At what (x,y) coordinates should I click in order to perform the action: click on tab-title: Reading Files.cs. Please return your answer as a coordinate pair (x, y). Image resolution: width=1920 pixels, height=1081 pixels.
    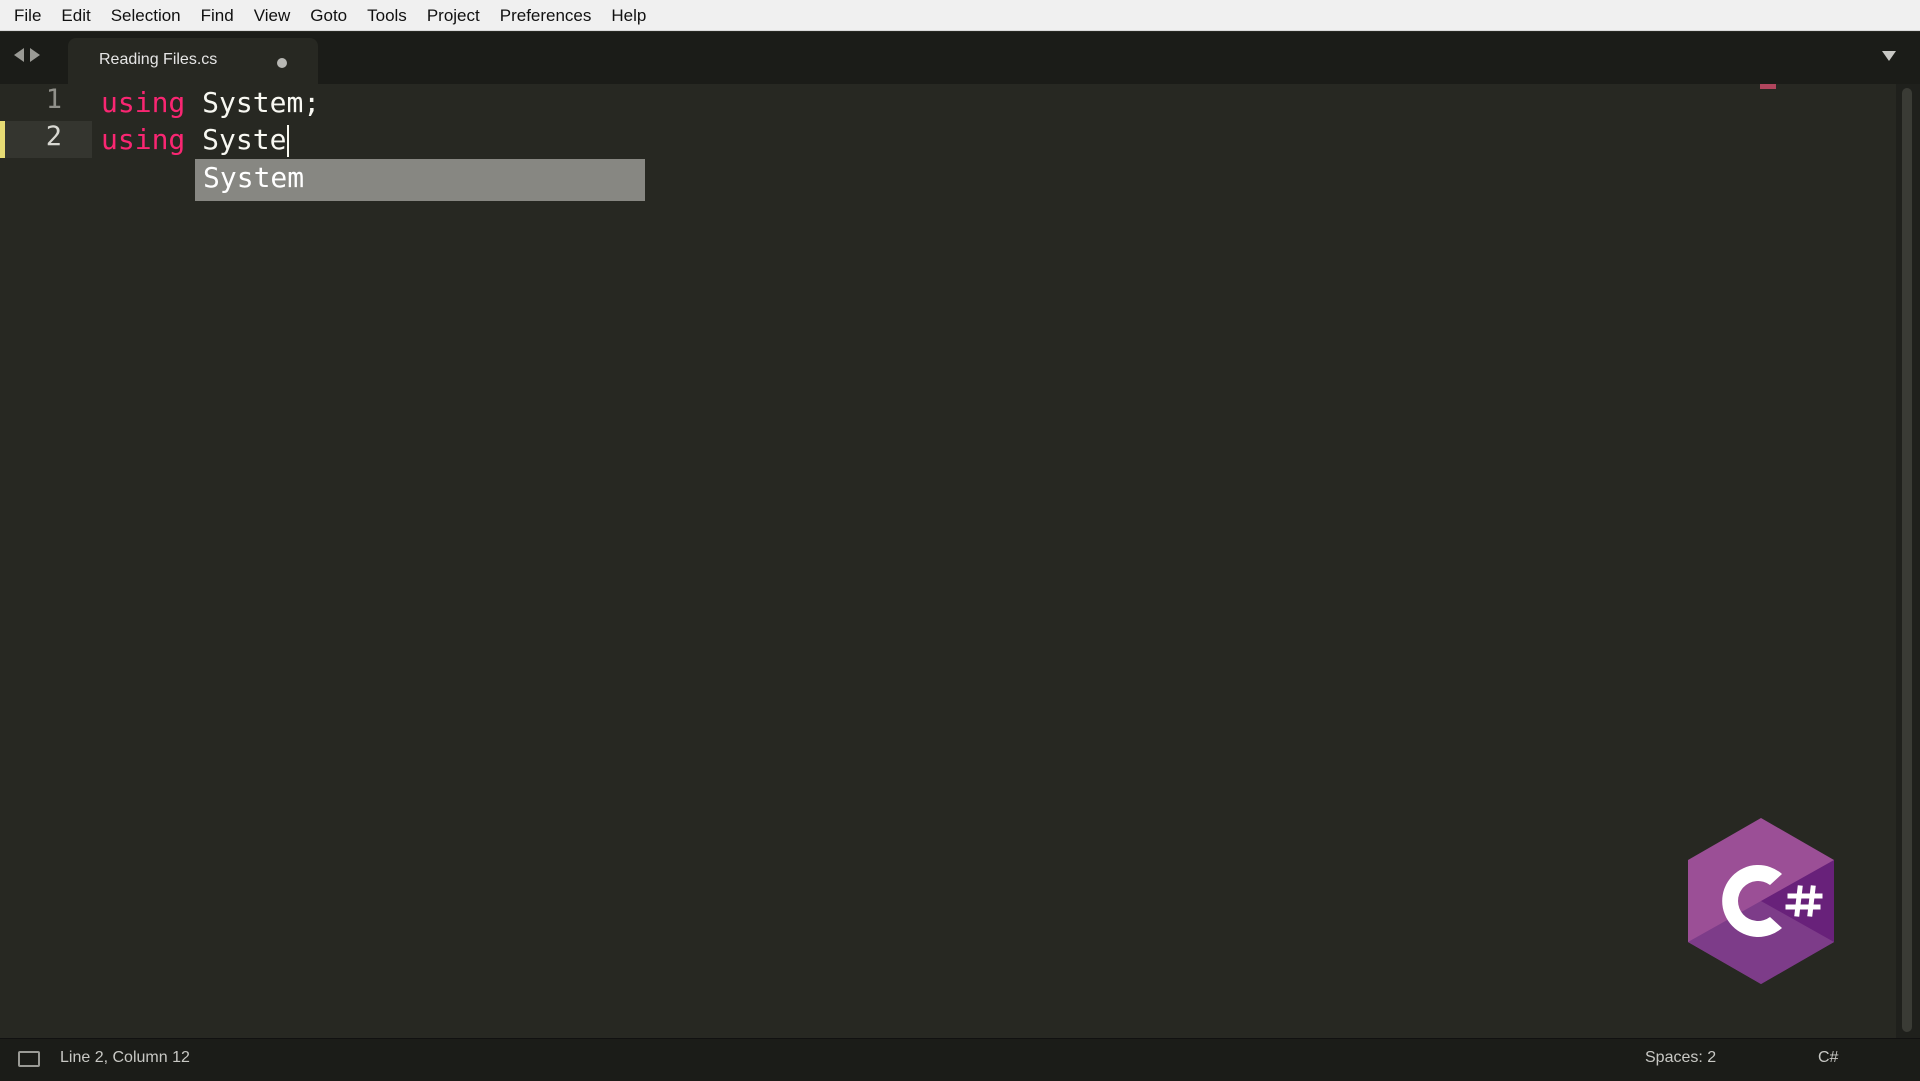
    Looking at the image, I should click on (158, 59).